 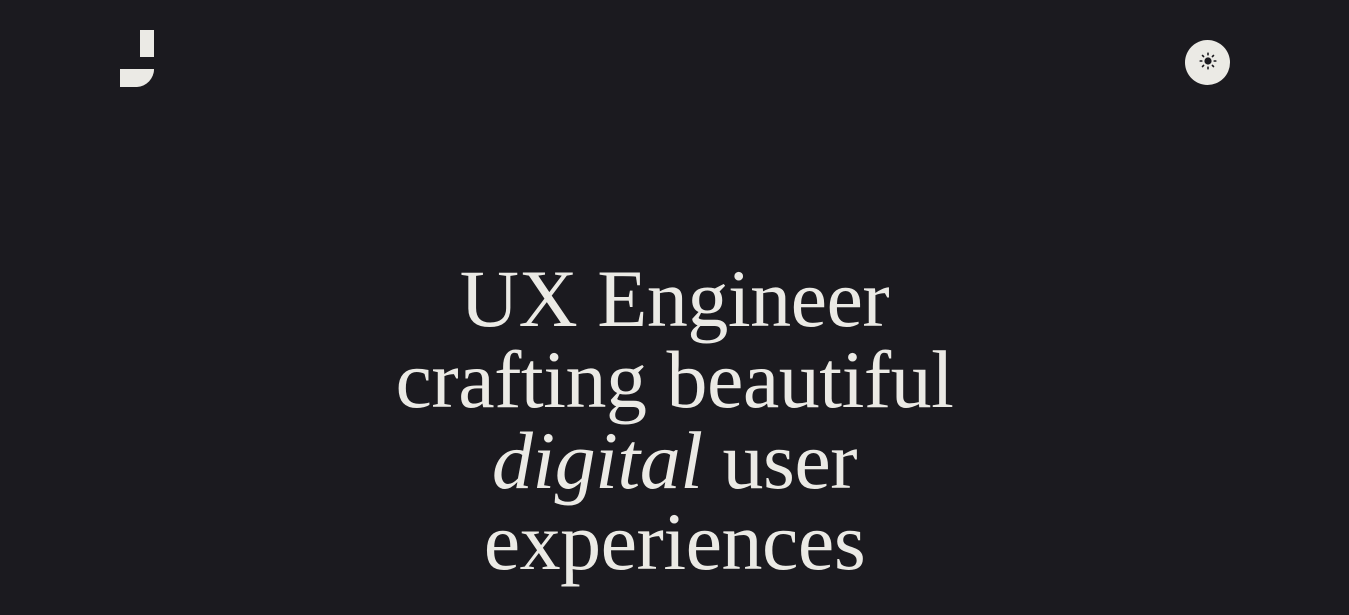 I want to click on hero-line-3-rest: user, so click(x=780, y=460).